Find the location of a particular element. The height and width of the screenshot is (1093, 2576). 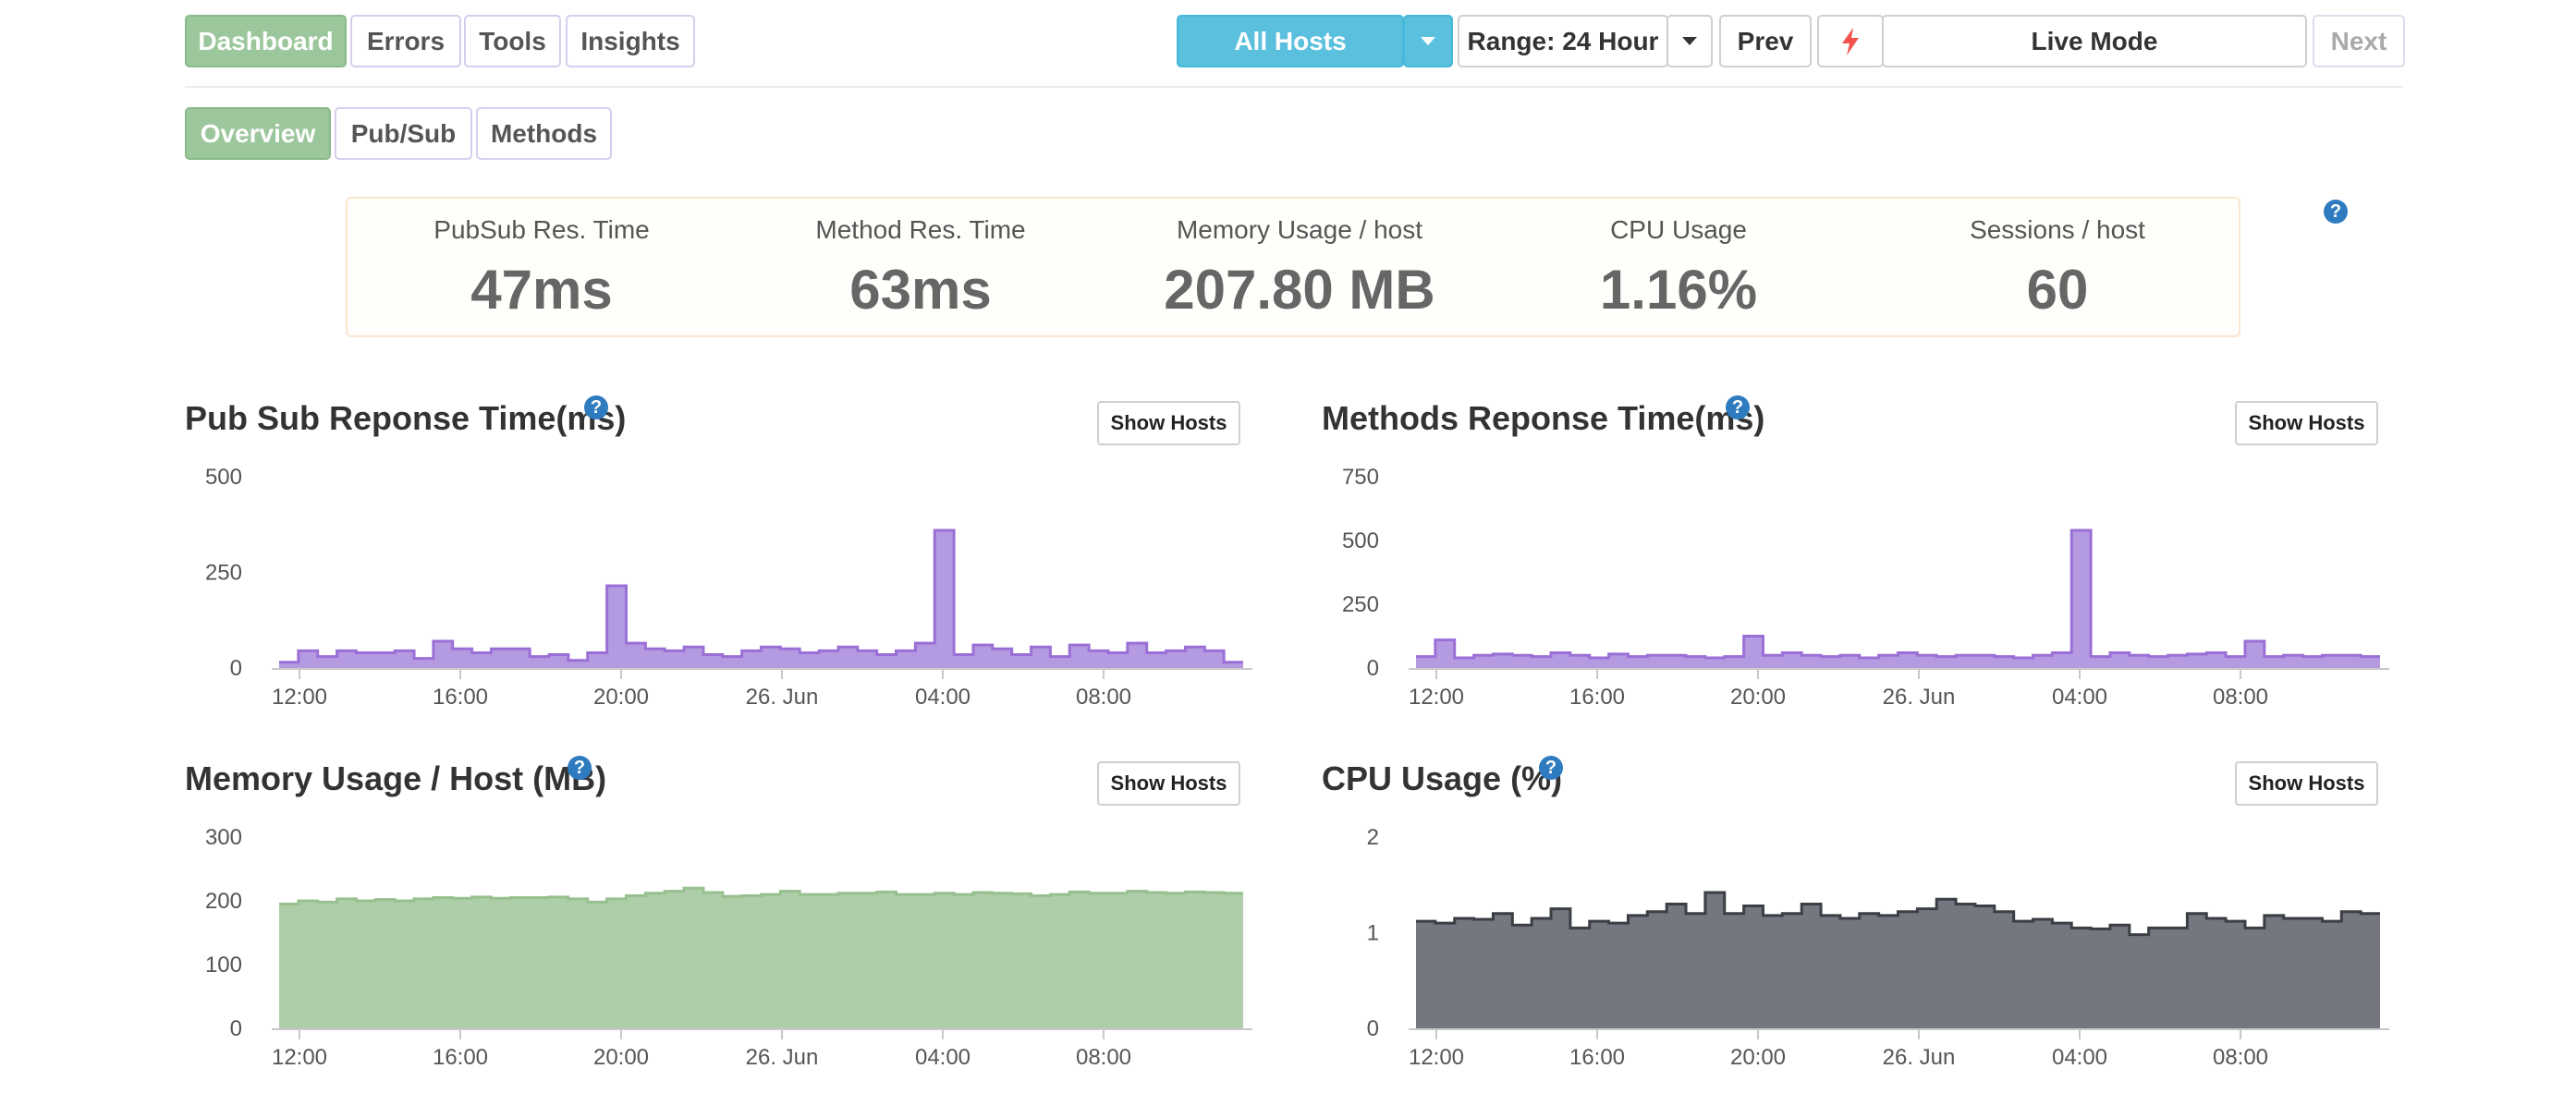

stat-value: 60 is located at coordinates (2057, 290).